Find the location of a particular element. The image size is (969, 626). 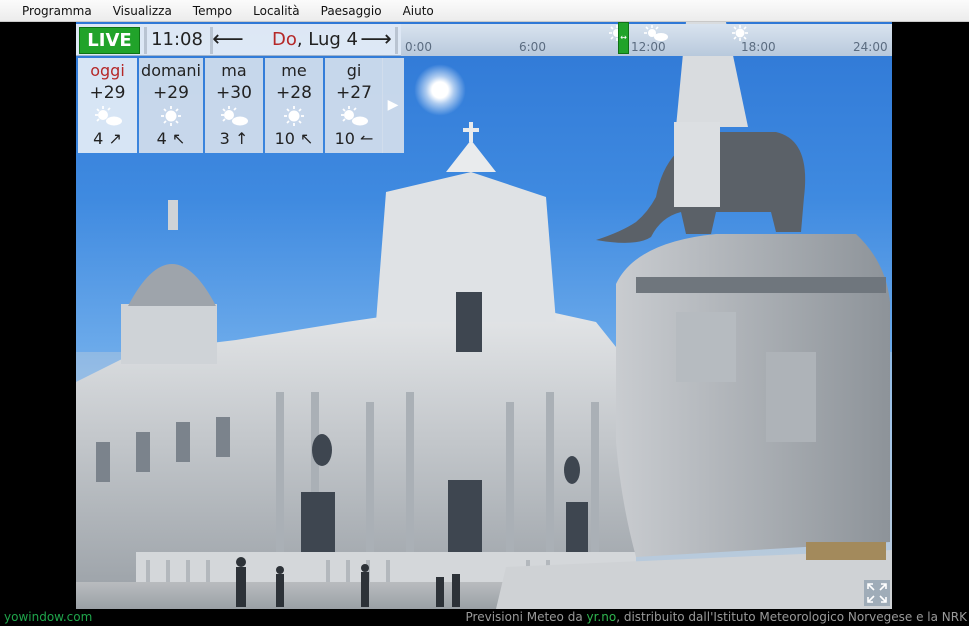

day-wind: 10 ↼ is located at coordinates (354, 139).